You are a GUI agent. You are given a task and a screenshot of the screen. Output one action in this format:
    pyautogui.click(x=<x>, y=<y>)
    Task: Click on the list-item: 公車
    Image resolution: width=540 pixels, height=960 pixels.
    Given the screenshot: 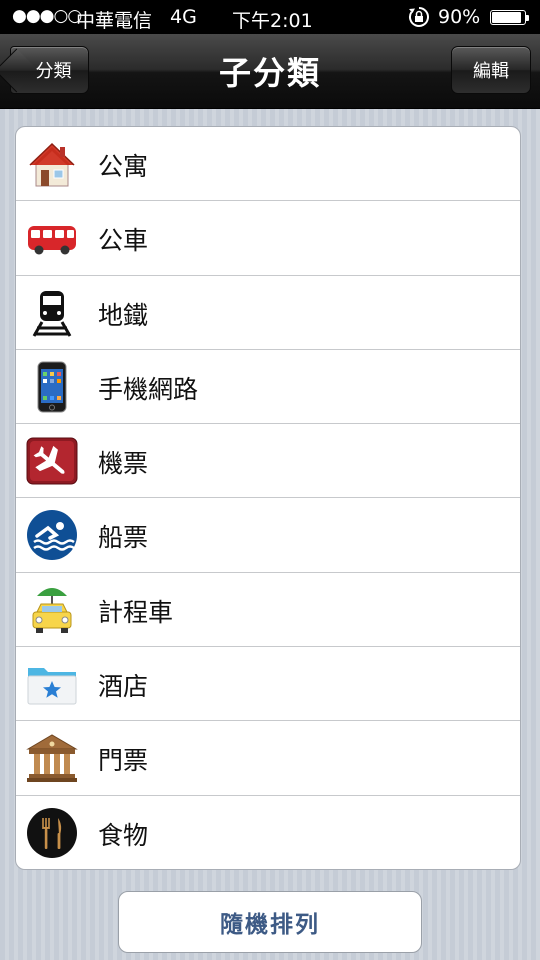 What is the action you would take?
    pyautogui.click(x=268, y=238)
    